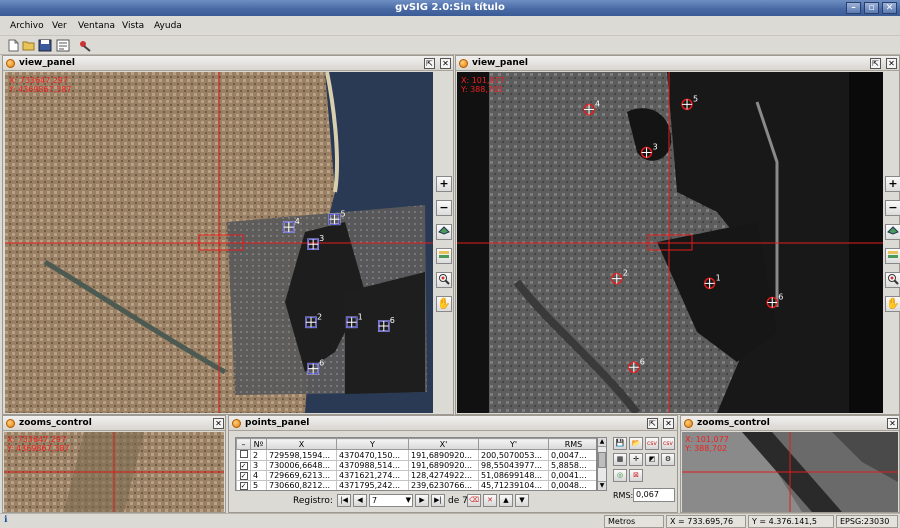 The width and height of the screenshot is (900, 528). I want to click on left-coord-y: Y: 4369867,387, so click(40, 89).